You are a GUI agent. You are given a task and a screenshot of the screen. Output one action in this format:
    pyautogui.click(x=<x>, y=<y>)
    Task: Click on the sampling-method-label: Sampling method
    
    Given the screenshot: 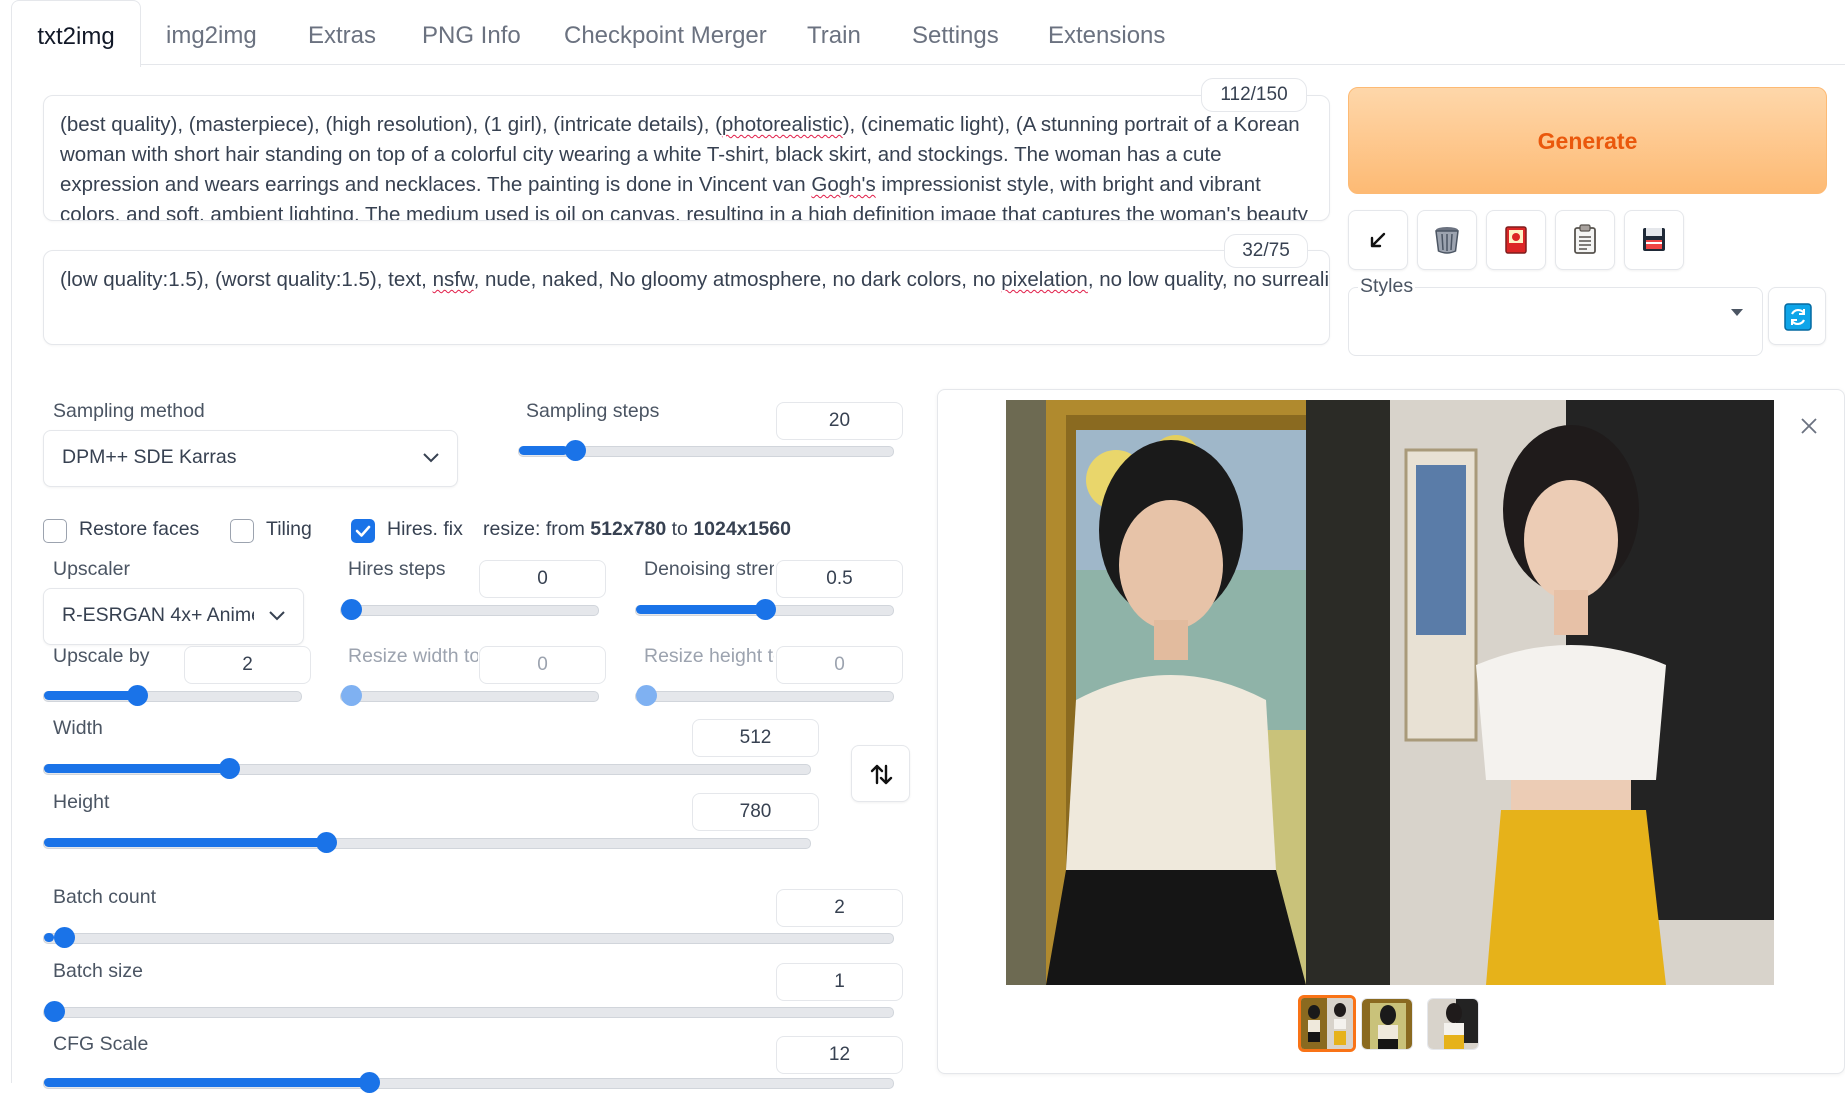 What is the action you would take?
    pyautogui.click(x=129, y=411)
    